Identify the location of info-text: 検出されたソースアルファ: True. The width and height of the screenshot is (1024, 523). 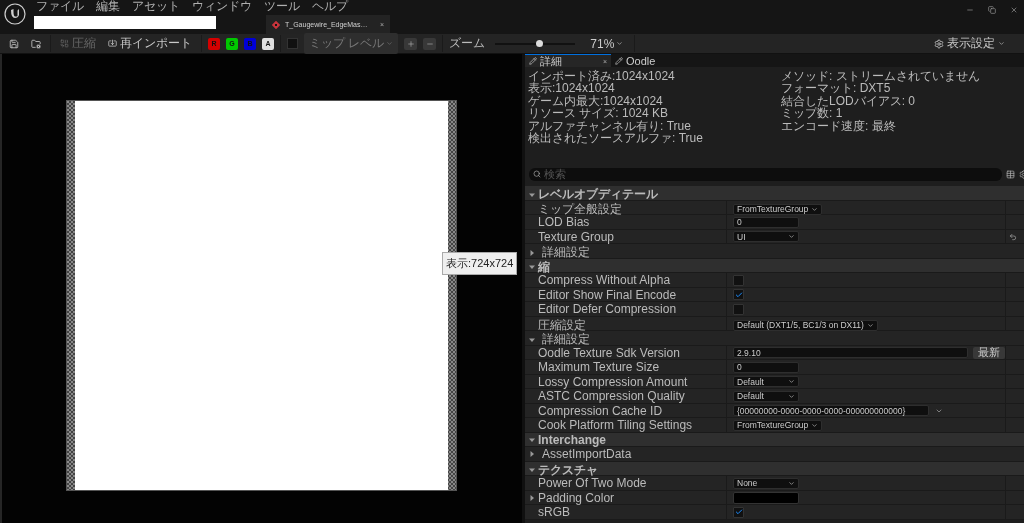
(616, 138).